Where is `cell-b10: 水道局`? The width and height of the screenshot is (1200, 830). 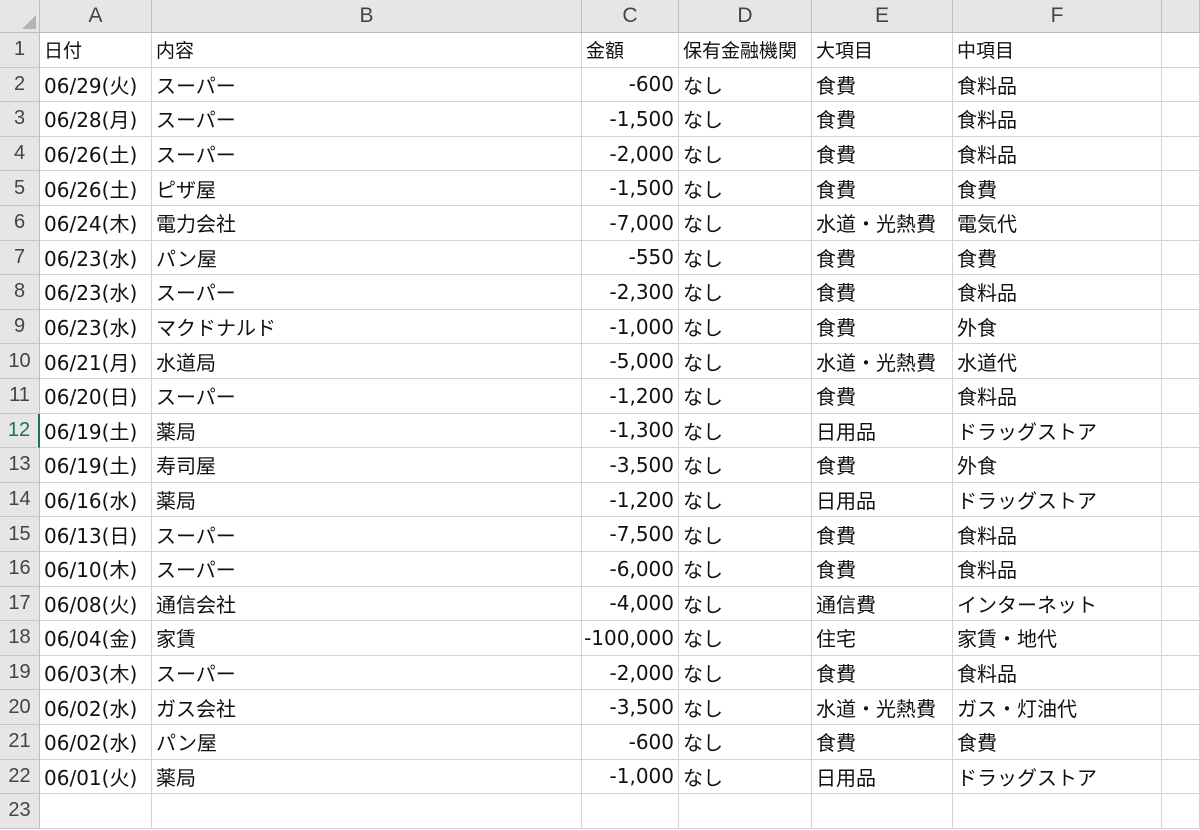 cell-b10: 水道局 is located at coordinates (367, 361).